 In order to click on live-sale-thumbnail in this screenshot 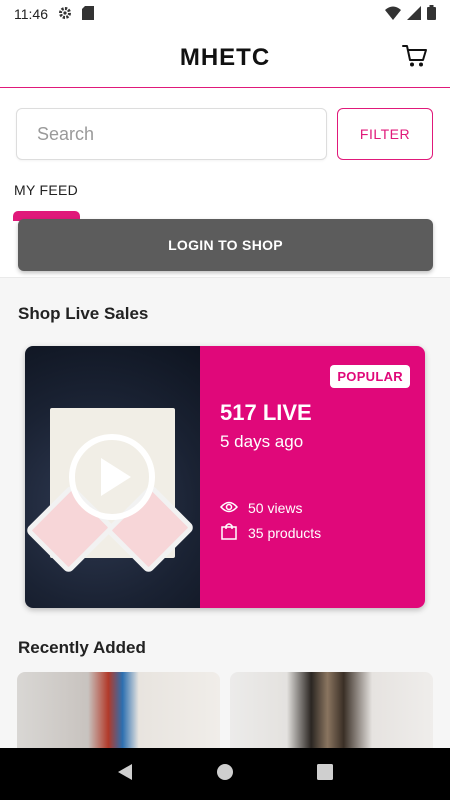, I will do `click(112, 477)`.